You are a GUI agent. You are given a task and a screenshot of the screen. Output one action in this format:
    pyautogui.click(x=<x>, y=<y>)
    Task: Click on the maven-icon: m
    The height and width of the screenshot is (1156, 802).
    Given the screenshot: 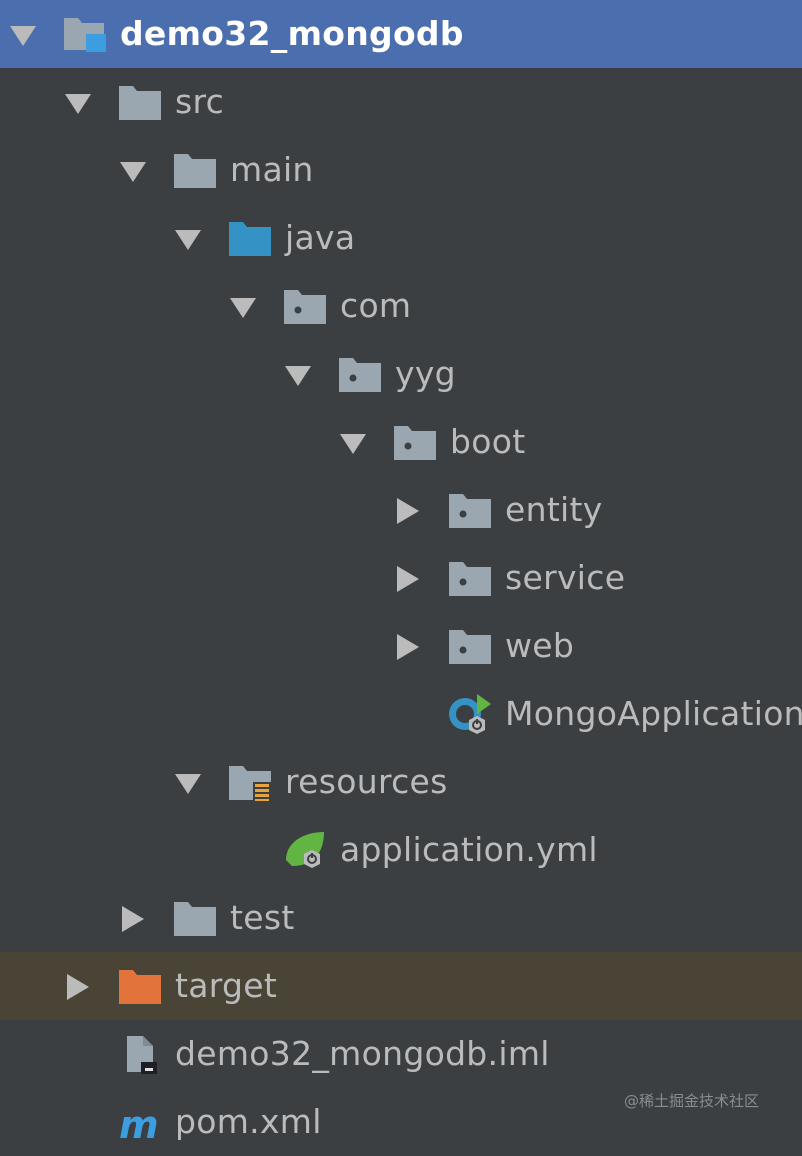 What is the action you would take?
    pyautogui.click(x=140, y=1122)
    